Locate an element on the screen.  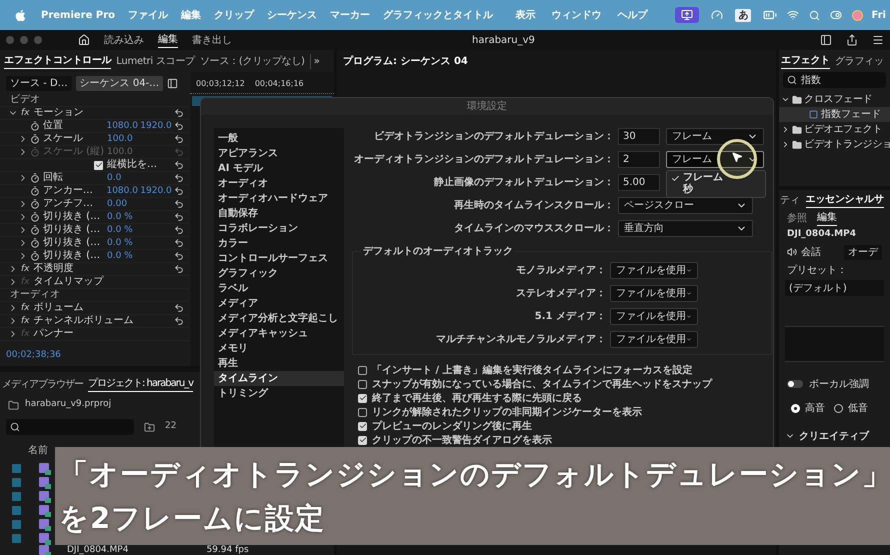
tree-item: ビデオトランジショ is located at coordinates (847, 144).